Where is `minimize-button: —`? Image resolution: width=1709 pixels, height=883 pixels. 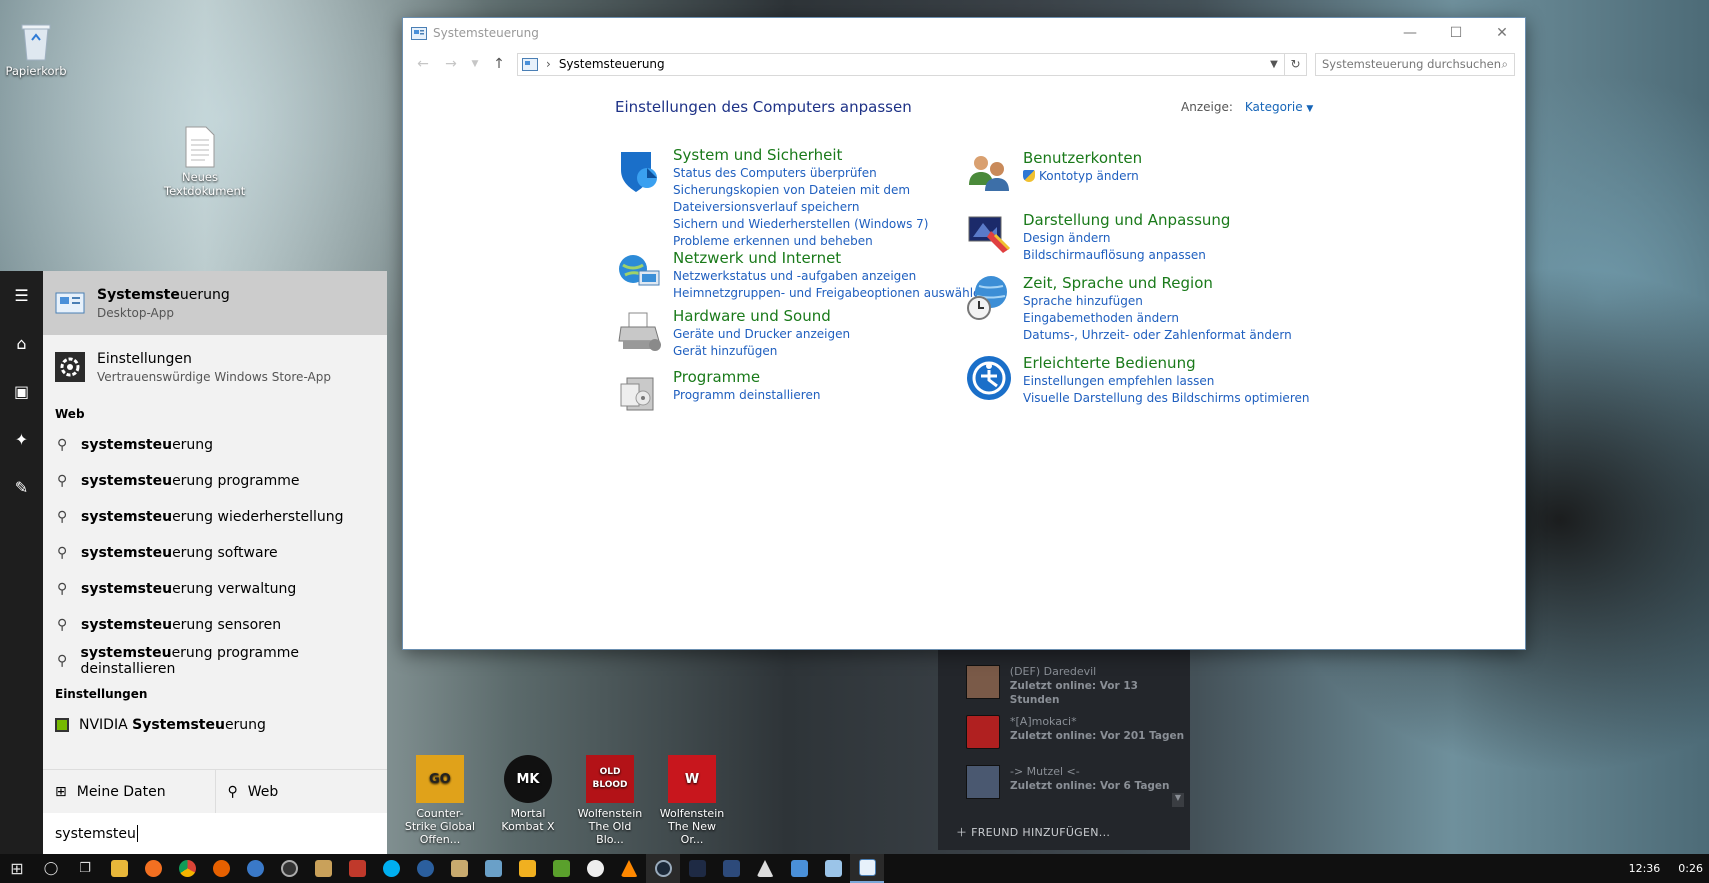 minimize-button: — is located at coordinates (1410, 33).